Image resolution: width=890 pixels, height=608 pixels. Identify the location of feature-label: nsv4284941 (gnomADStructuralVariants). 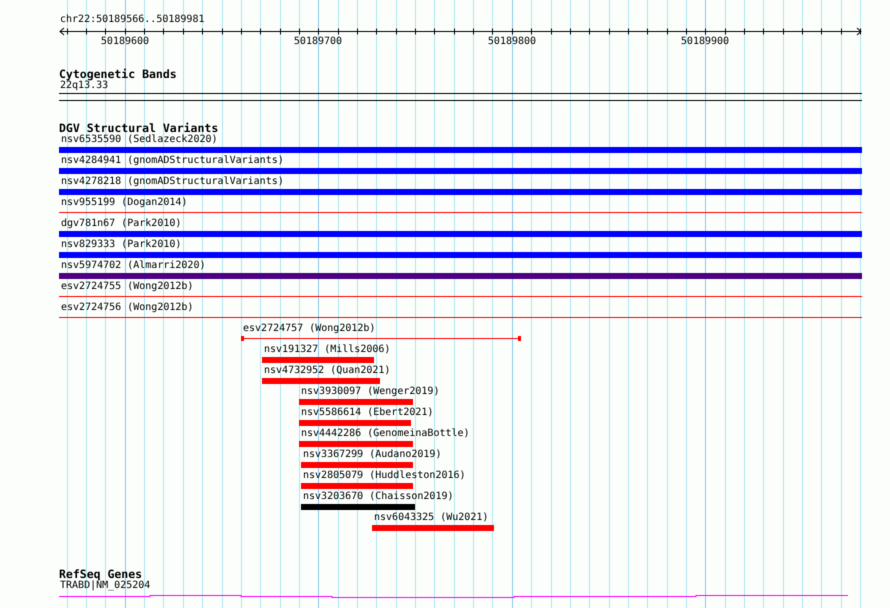
(172, 161).